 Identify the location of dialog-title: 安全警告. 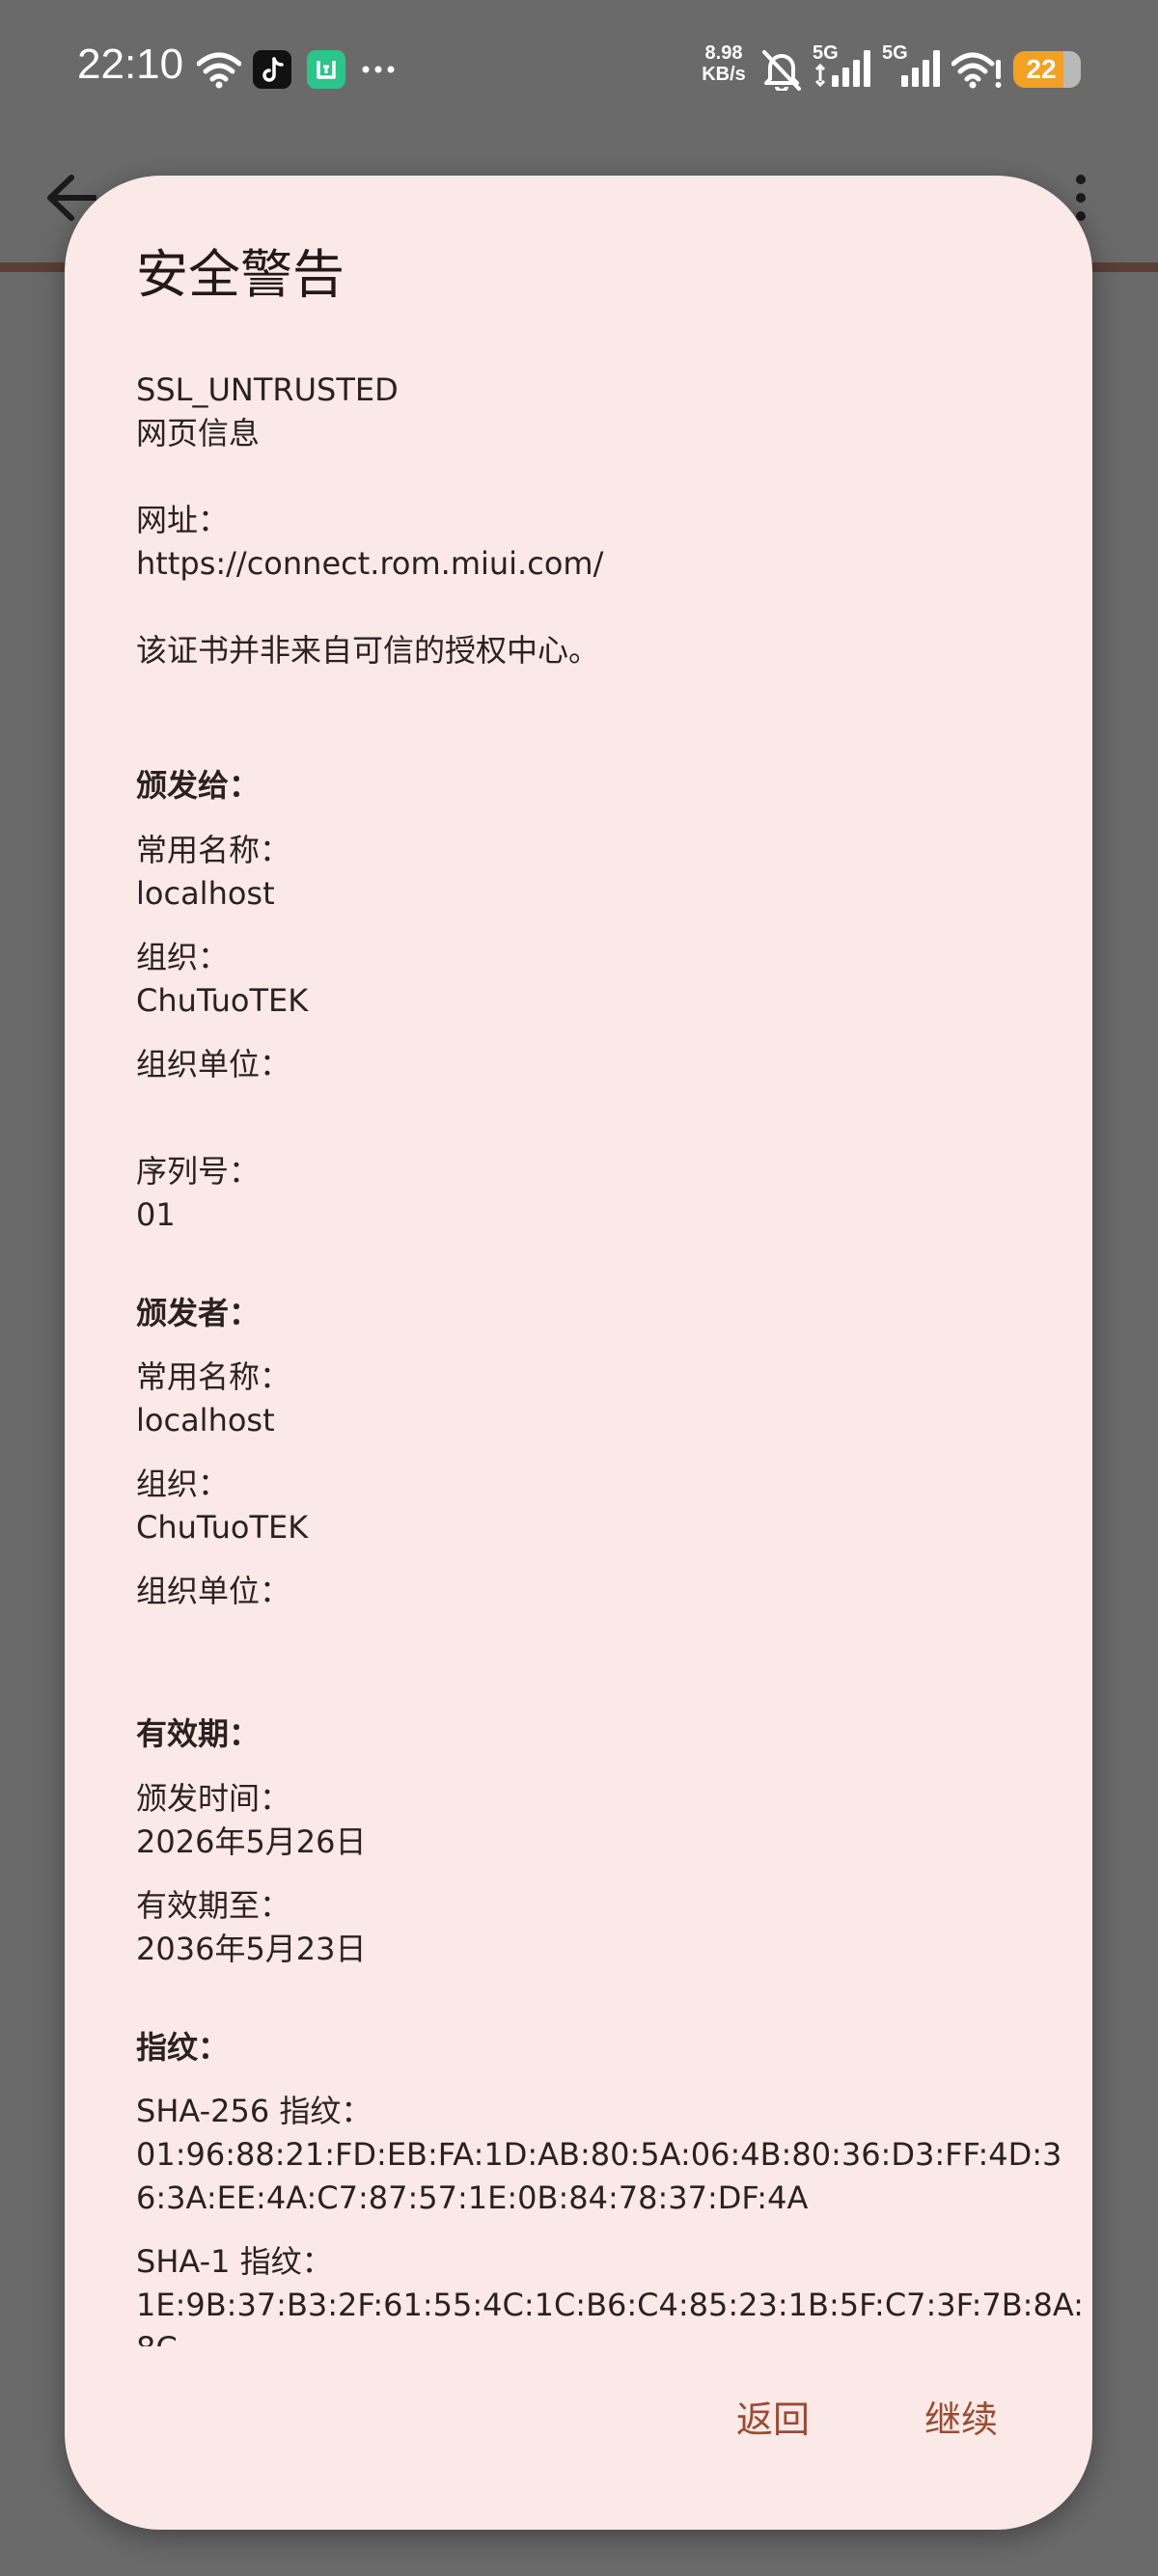
(240, 275).